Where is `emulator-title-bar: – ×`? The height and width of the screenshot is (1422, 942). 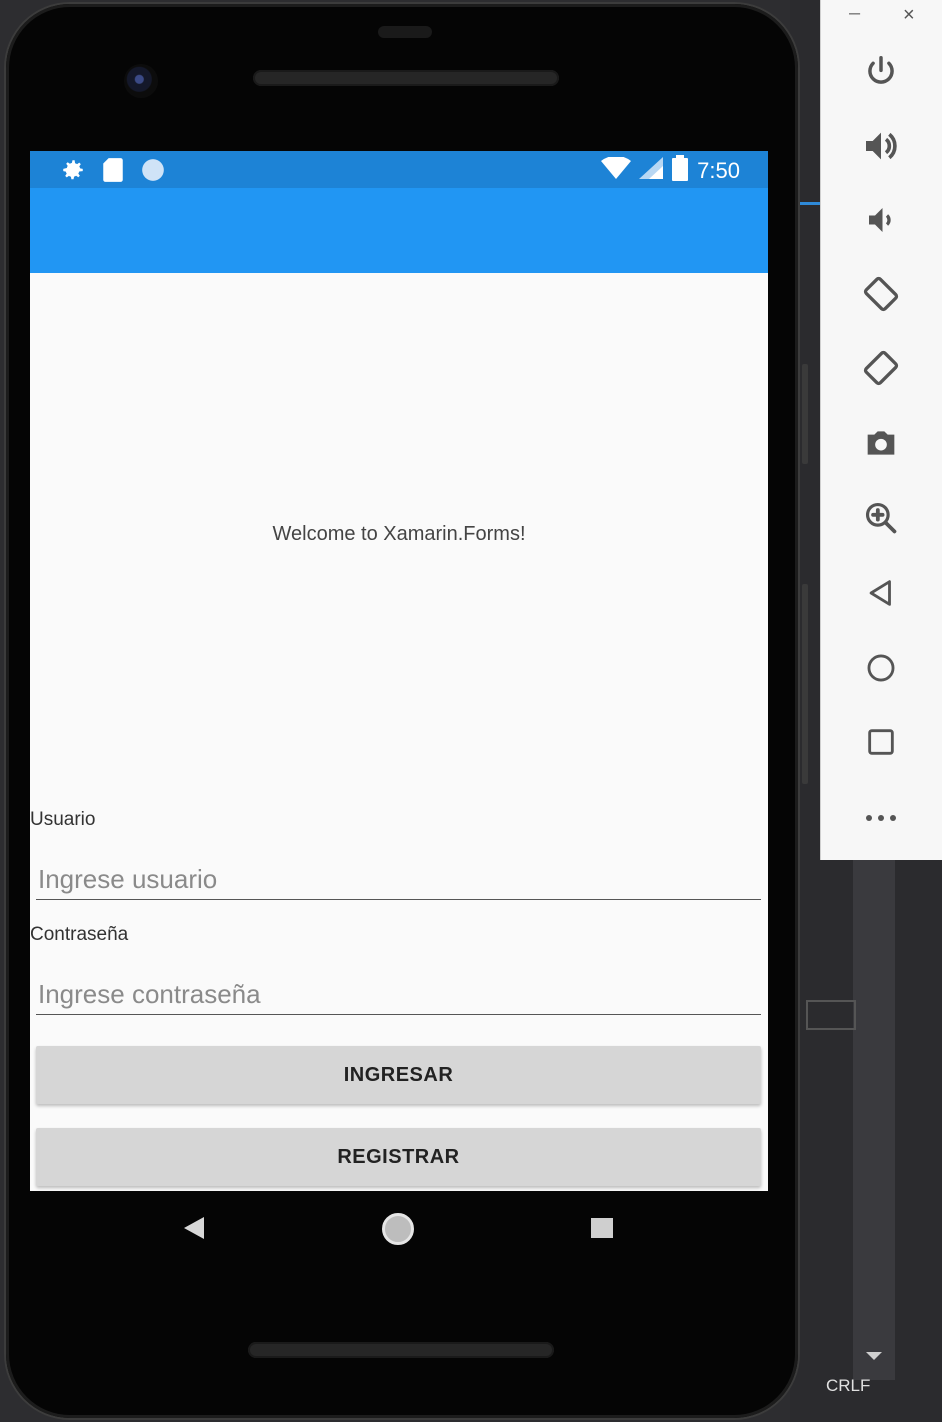 emulator-title-bar: – × is located at coordinates (881, 15).